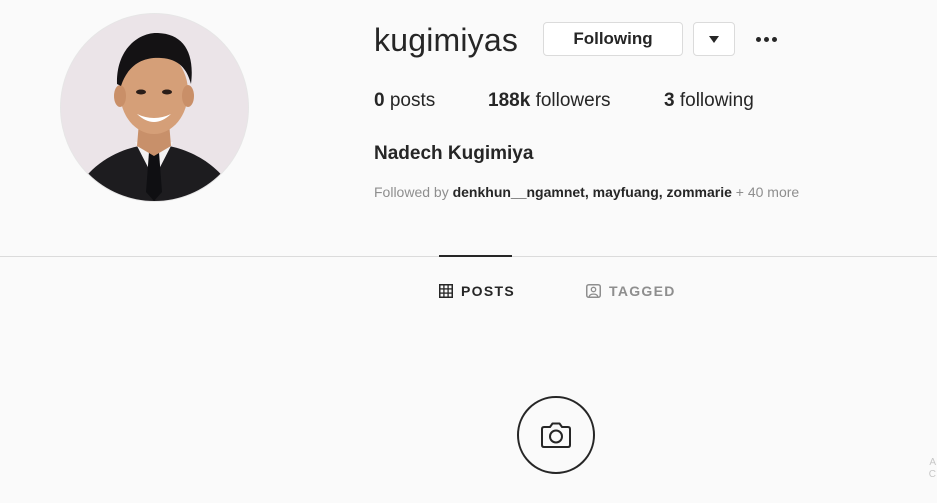 Image resolution: width=937 pixels, height=503 pixels. Describe the element at coordinates (642, 291) in the screenshot. I see `tab-tagged-label: TAGGED` at that location.